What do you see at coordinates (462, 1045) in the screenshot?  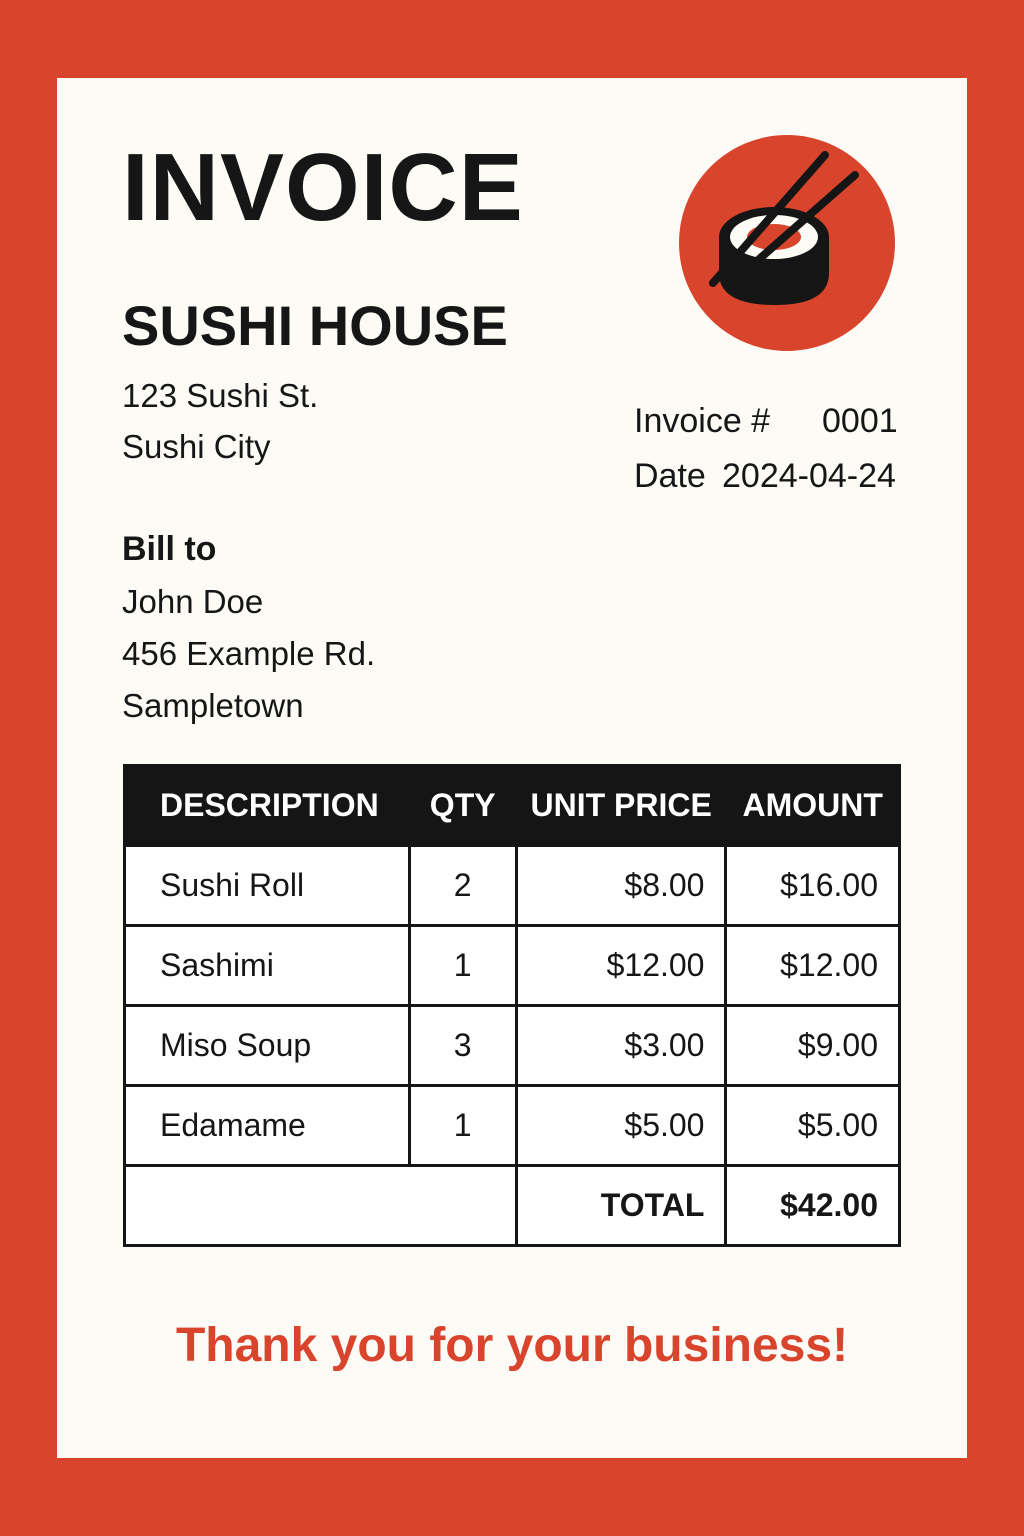 I see `item-qty: 3` at bounding box center [462, 1045].